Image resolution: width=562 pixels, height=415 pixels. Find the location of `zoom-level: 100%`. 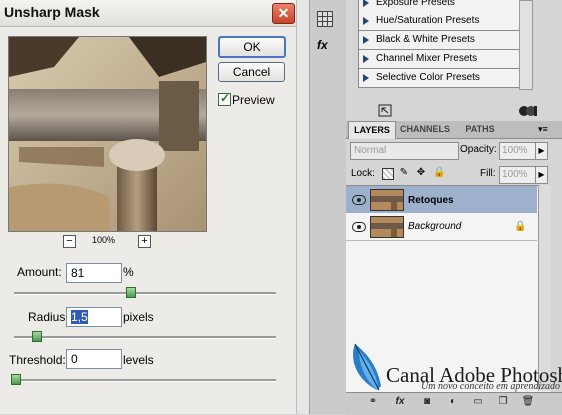

zoom-level: 100% is located at coordinates (104, 240).